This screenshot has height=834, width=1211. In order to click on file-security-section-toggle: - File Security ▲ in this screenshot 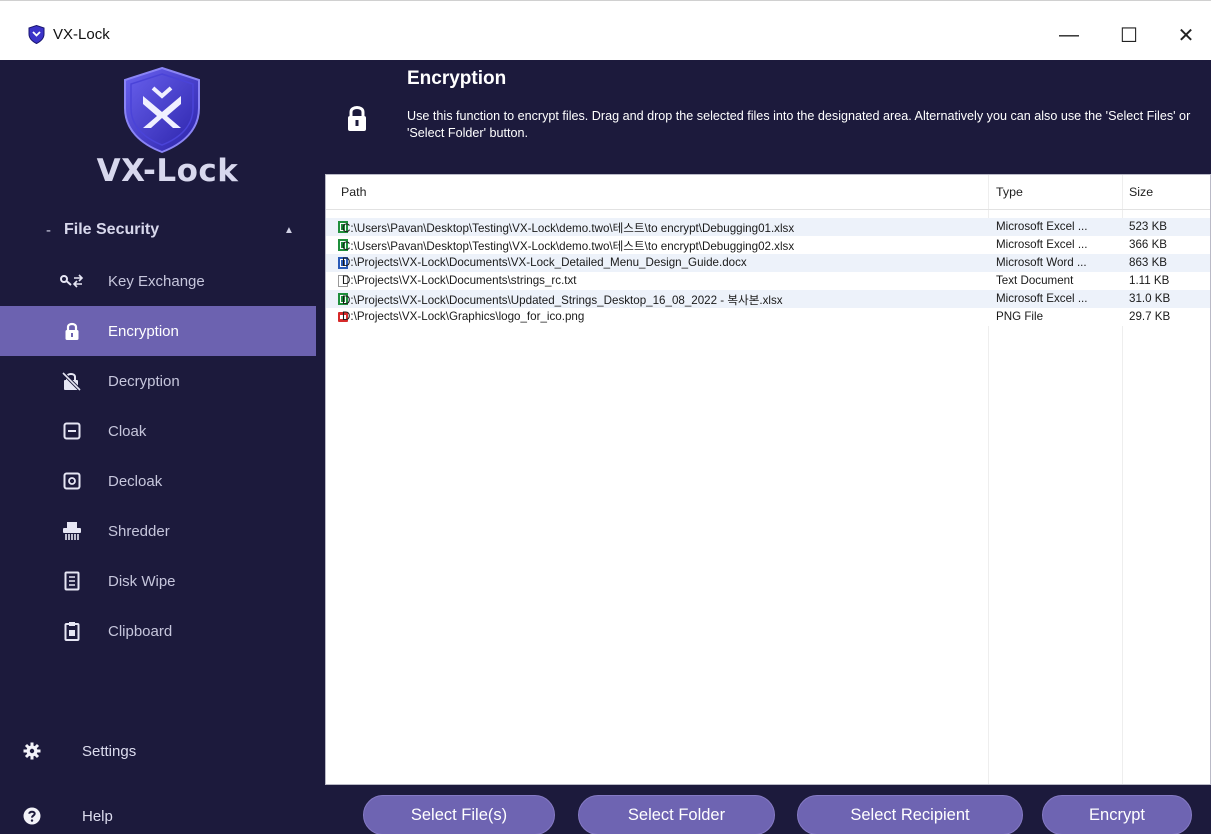, I will do `click(160, 230)`.